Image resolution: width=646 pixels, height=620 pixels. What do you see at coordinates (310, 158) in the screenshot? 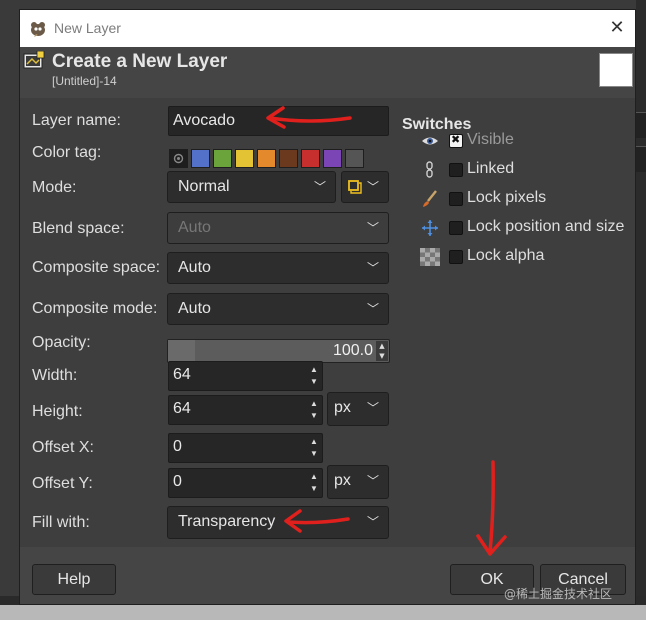
I see `color-tag-red` at bounding box center [310, 158].